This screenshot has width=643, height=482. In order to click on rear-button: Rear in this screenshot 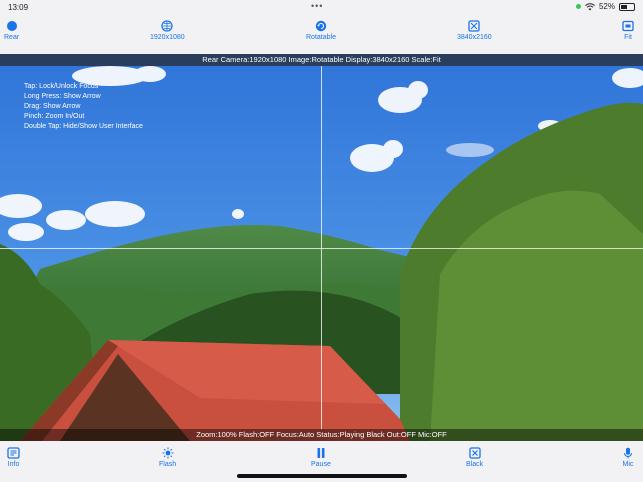, I will do `click(11, 30)`.